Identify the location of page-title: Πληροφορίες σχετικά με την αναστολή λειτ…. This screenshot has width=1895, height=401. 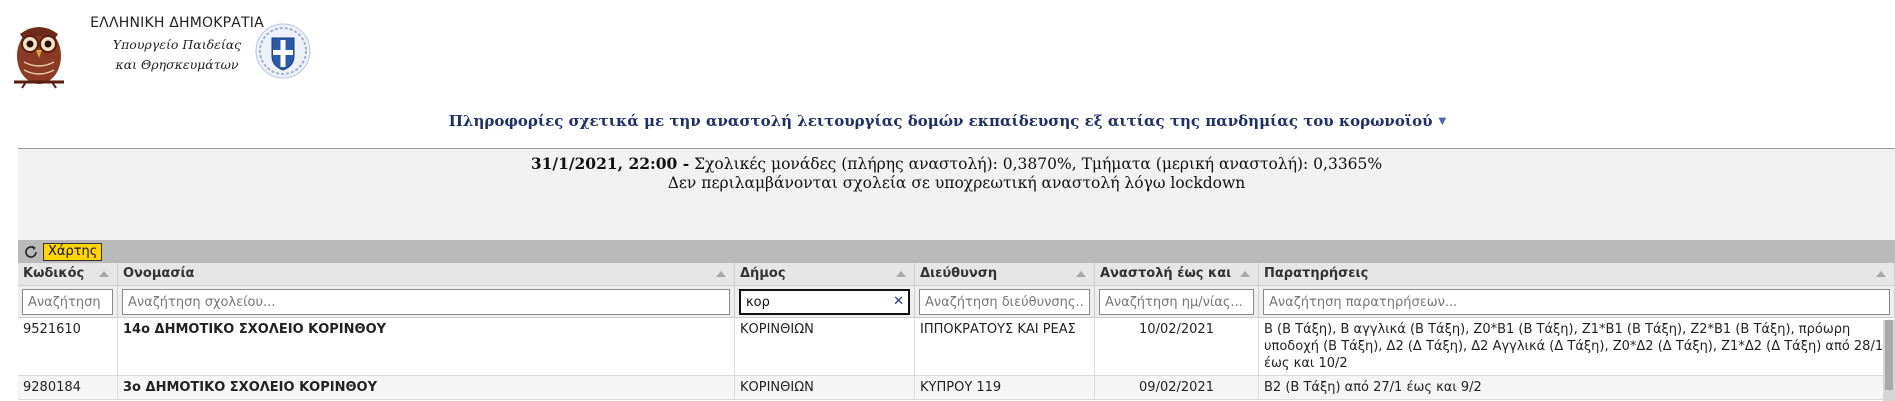
(947, 121).